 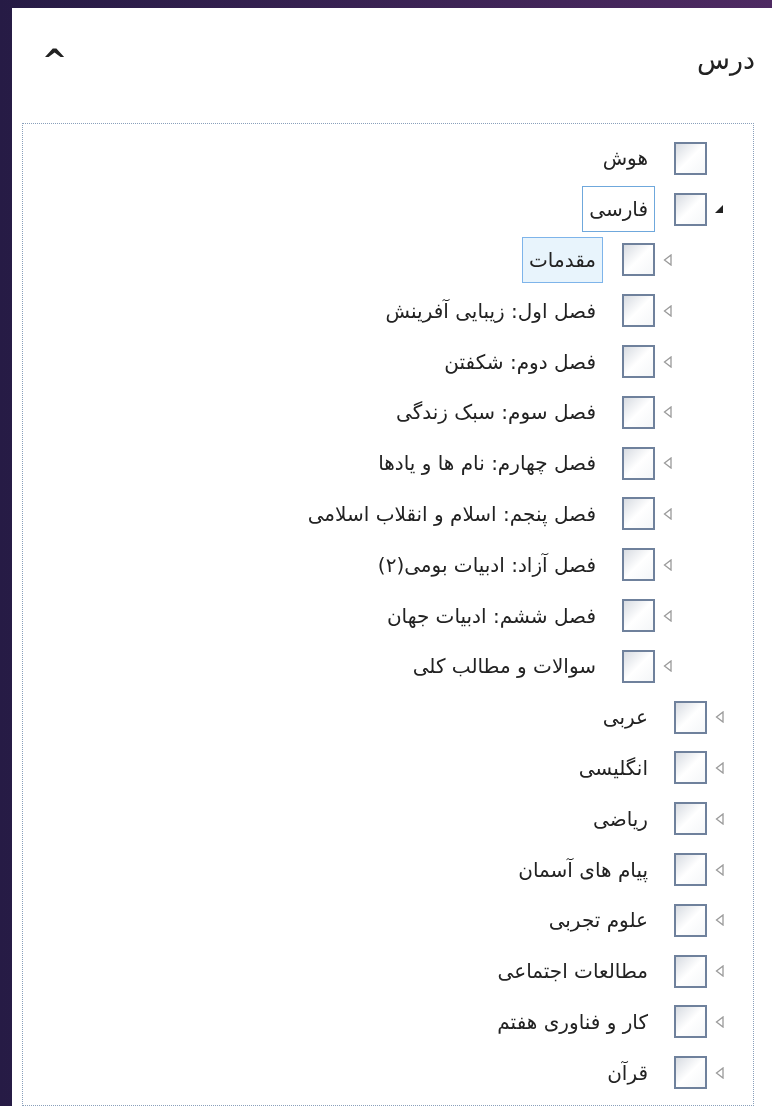 I want to click on collapse-arrow-icon, so click(x=719, y=209).